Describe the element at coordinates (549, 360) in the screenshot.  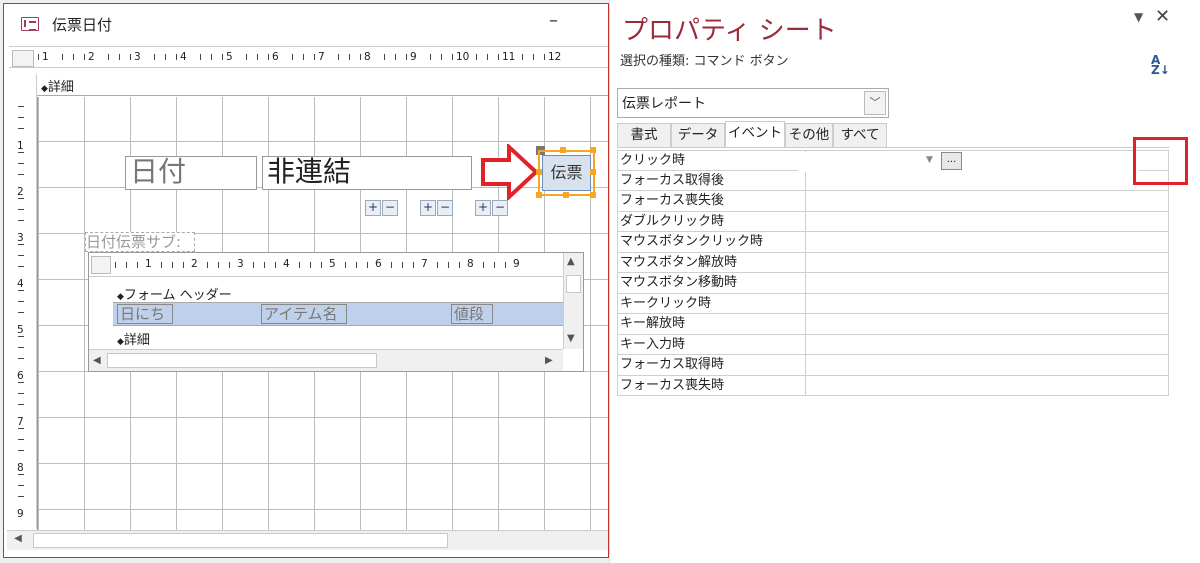
I see `scroll-right-icon: ▶` at that location.